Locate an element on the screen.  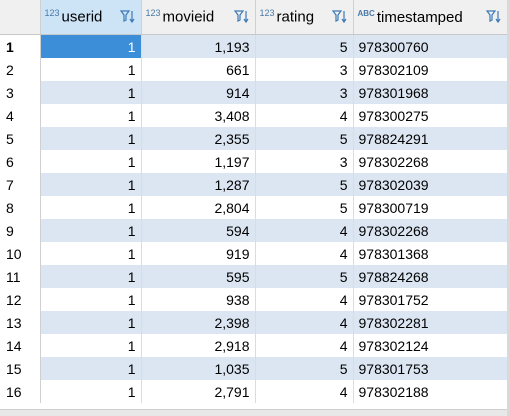
cell-movieid: 595 is located at coordinates (198, 276).